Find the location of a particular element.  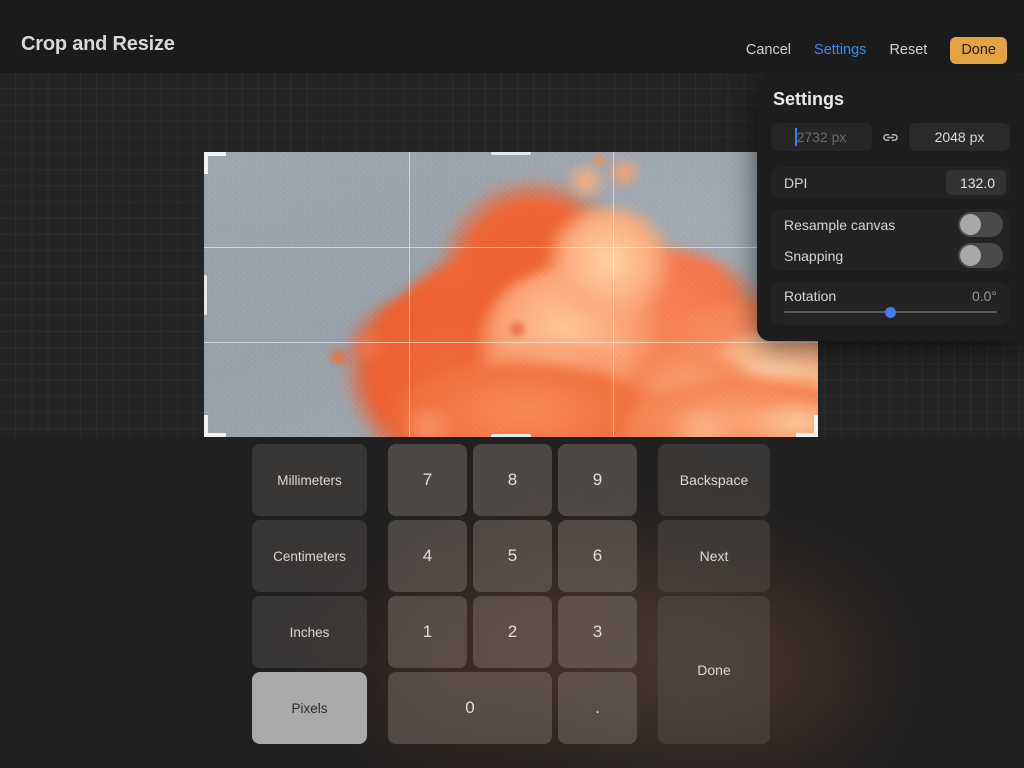

digit-key-6: 6 is located at coordinates (597, 556).